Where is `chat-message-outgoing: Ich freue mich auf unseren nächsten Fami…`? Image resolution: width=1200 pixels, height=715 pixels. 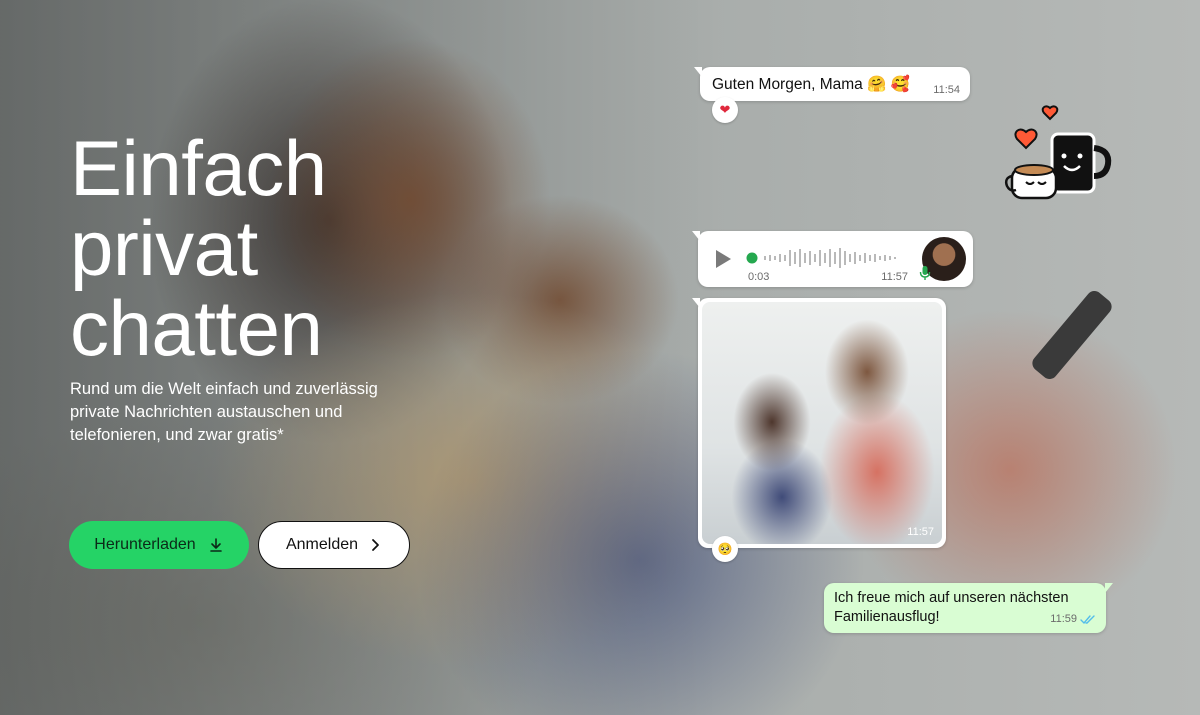
chat-message-outgoing: Ich freue mich auf unseren nächsten Fami… is located at coordinates (968, 608).